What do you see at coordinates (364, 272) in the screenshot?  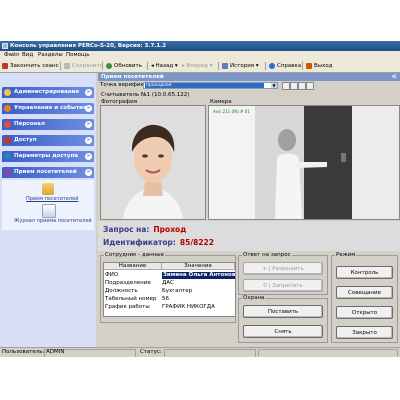 I see `control-mode-button: Контроль` at bounding box center [364, 272].